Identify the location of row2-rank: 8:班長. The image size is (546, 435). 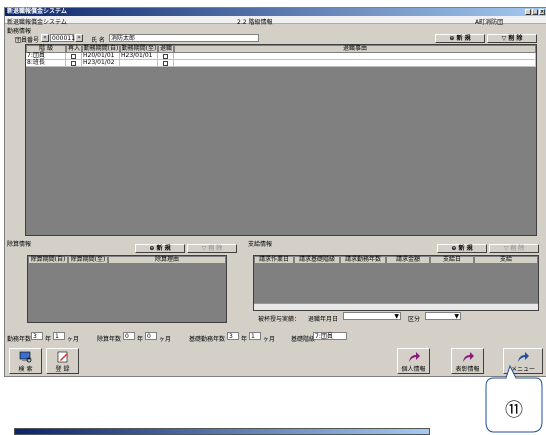
(46, 63).